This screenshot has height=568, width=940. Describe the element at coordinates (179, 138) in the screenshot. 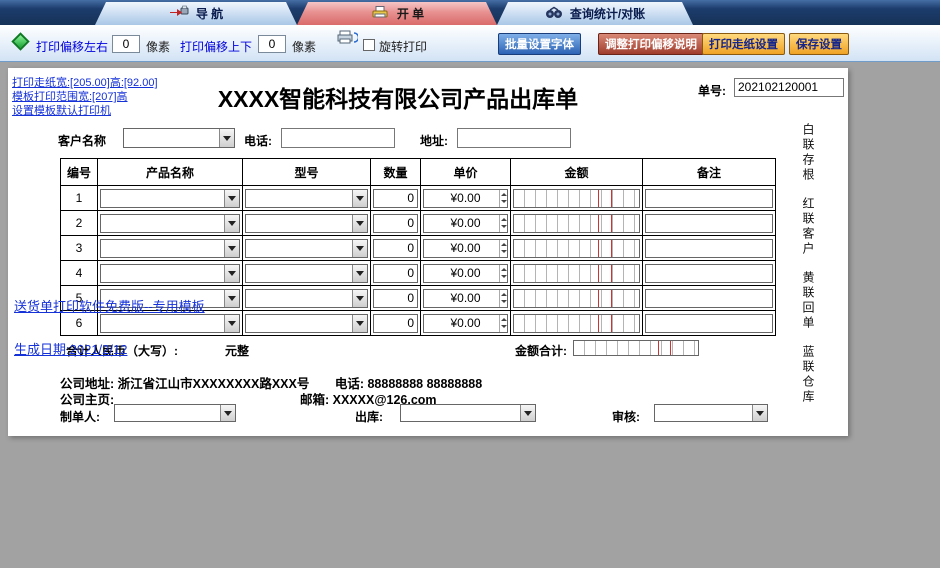

I see `customer-name-combo` at that location.